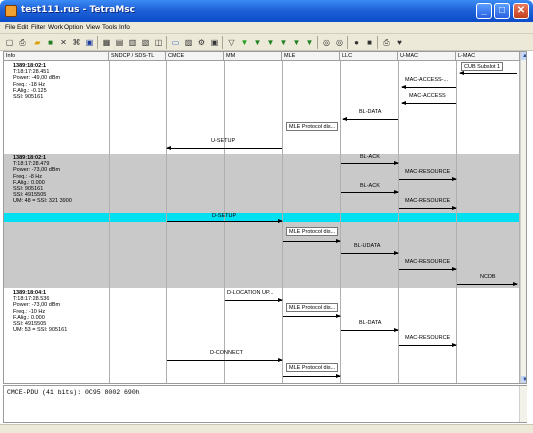 This screenshot has height=433, width=533. What do you see at coordinates (145, 42) in the screenshot?
I see `chart-icon: ▧` at bounding box center [145, 42].